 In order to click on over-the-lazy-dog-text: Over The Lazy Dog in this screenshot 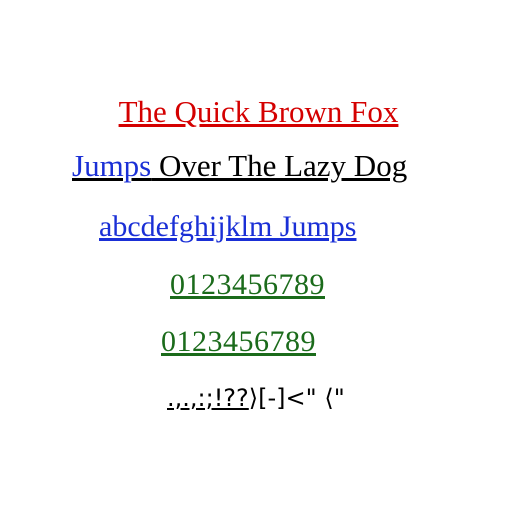, I will do `click(279, 165)`.